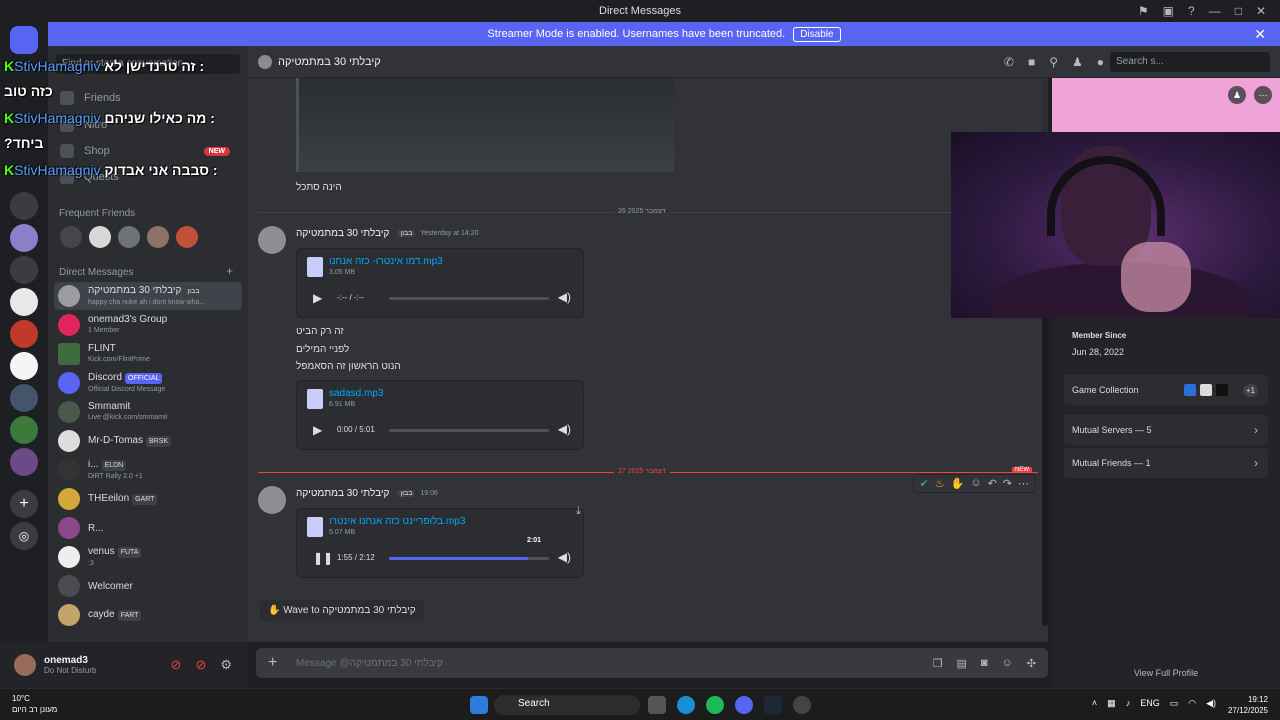 Image resolution: width=1280 pixels, height=720 pixels. I want to click on create-dm-icon: +, so click(229, 271).